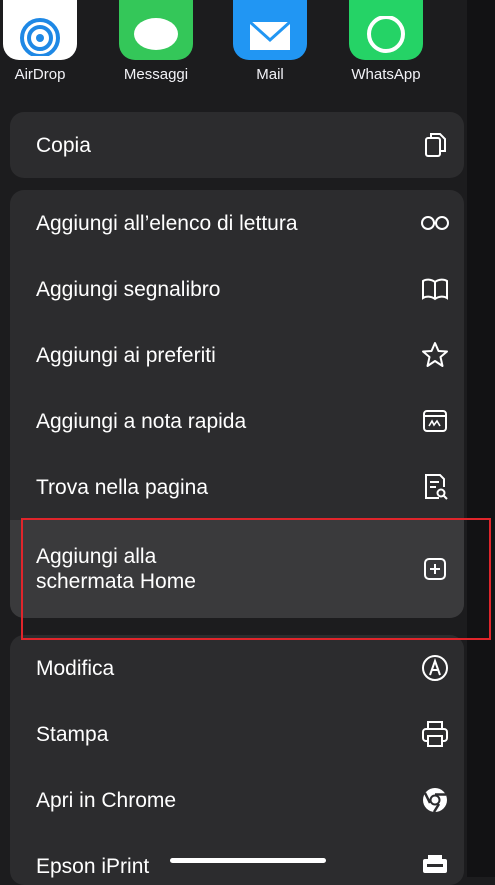 The image size is (495, 885). I want to click on epson-icon, so click(435, 866).